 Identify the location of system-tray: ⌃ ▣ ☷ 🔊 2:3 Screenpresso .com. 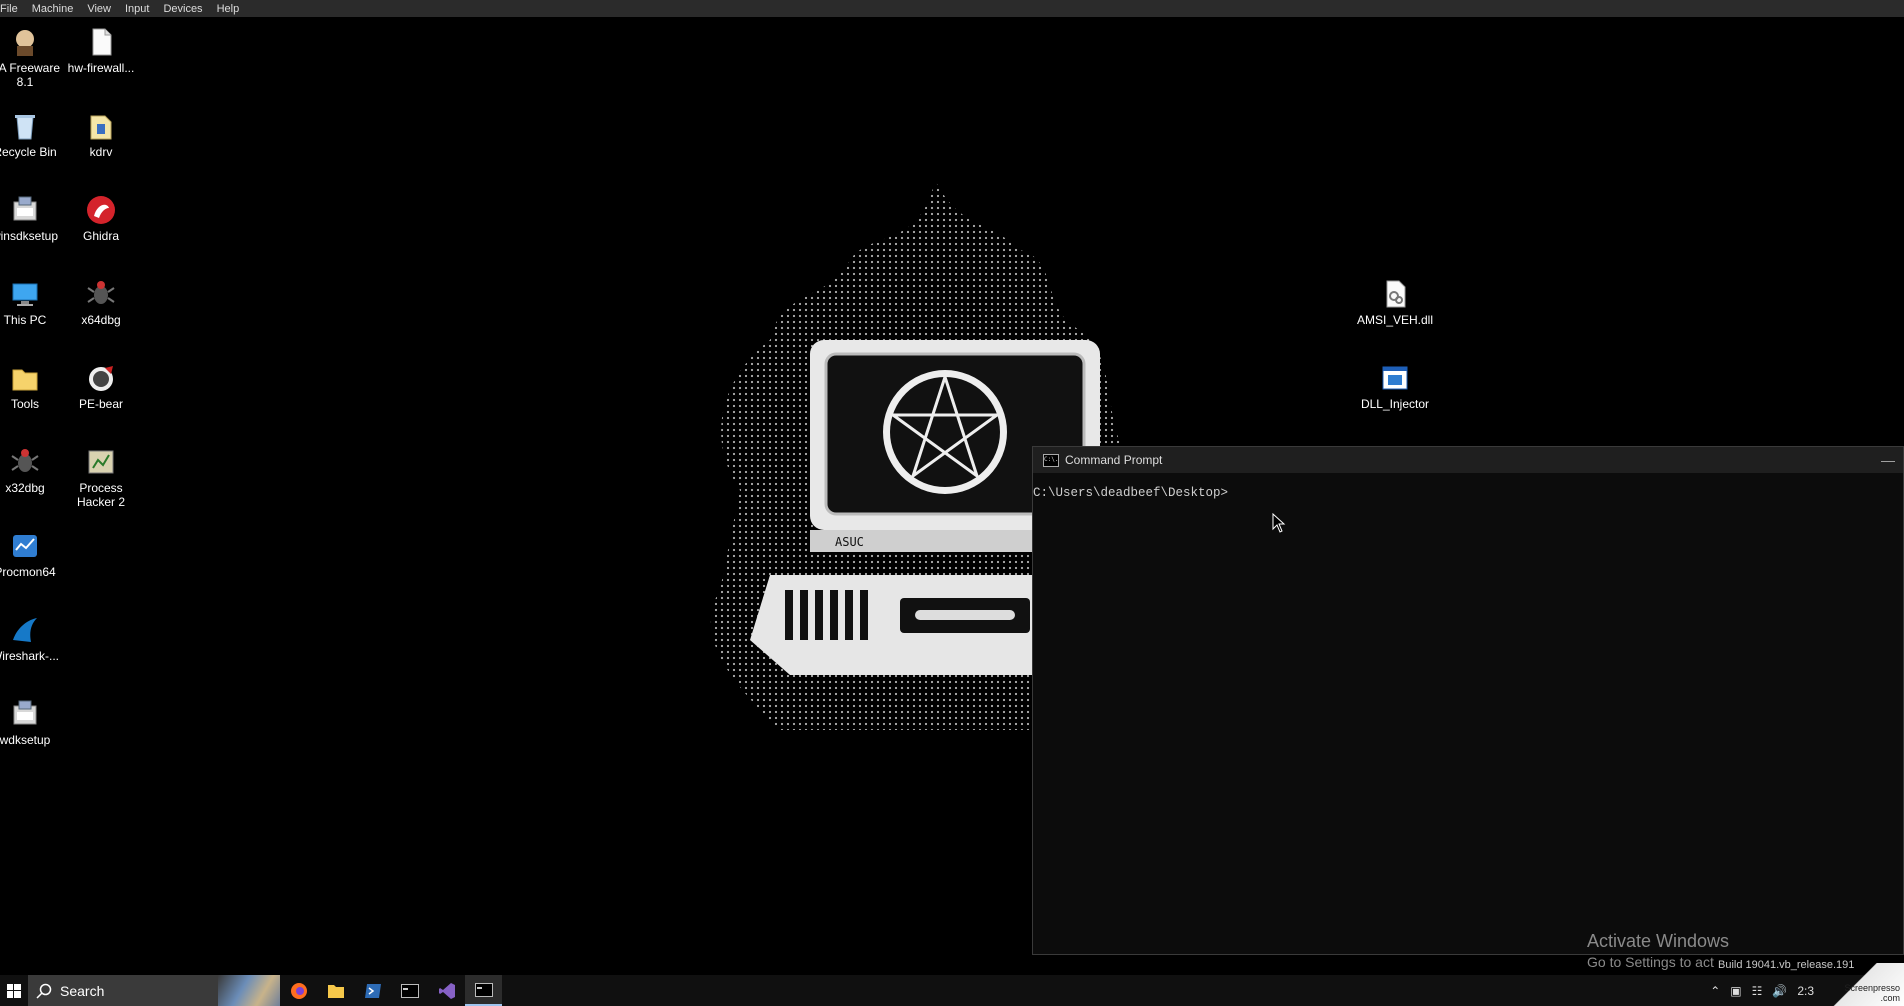
(1804, 984).